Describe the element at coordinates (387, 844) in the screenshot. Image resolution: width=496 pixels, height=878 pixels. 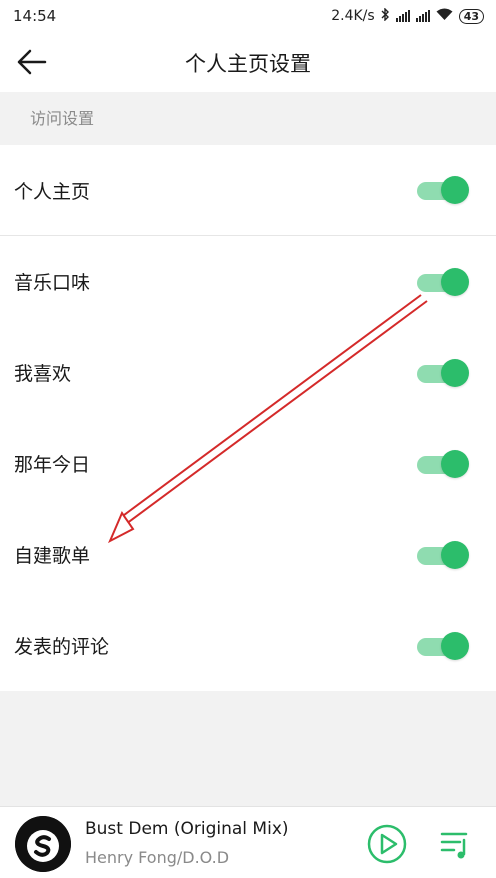
I see `play-icon` at that location.